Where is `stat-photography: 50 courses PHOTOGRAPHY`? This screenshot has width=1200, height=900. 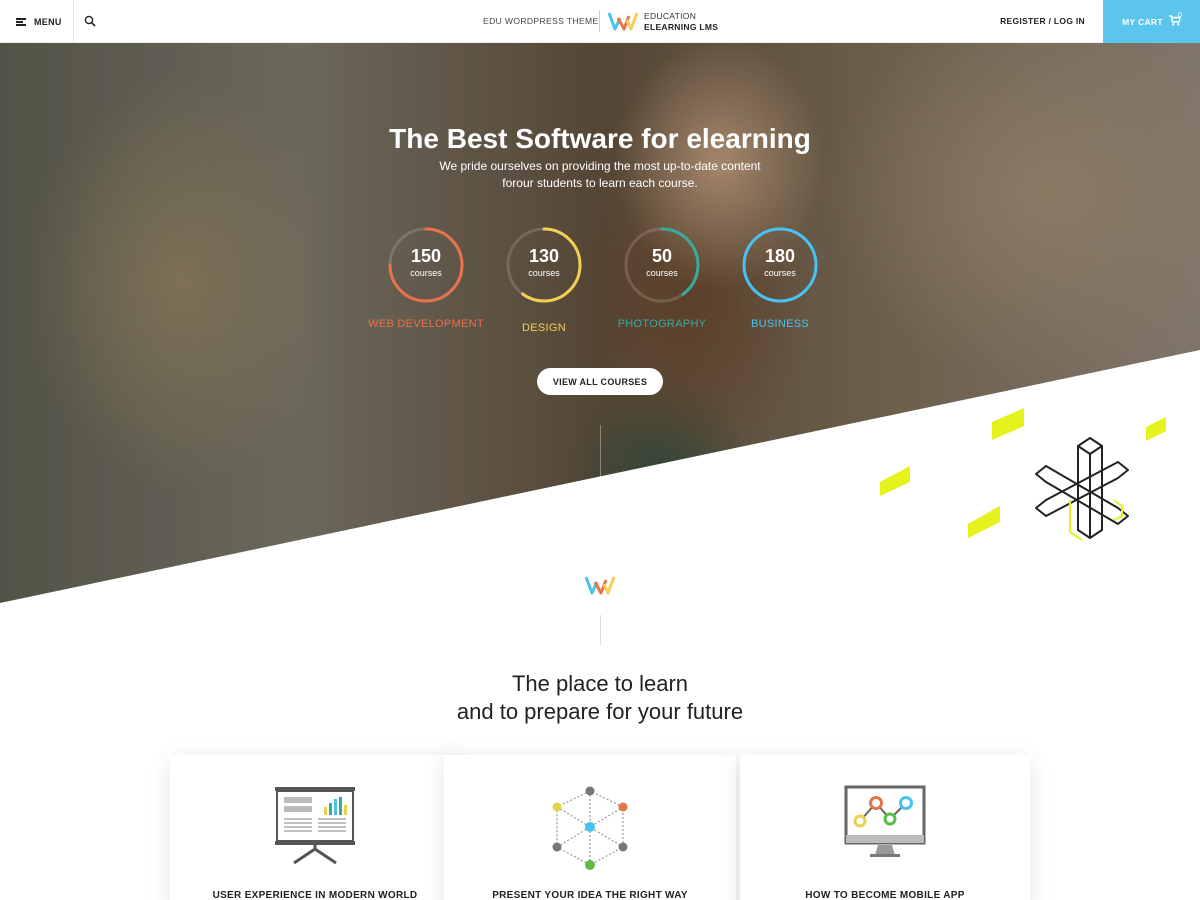 stat-photography: 50 courses PHOTOGRAPHY is located at coordinates (662, 278).